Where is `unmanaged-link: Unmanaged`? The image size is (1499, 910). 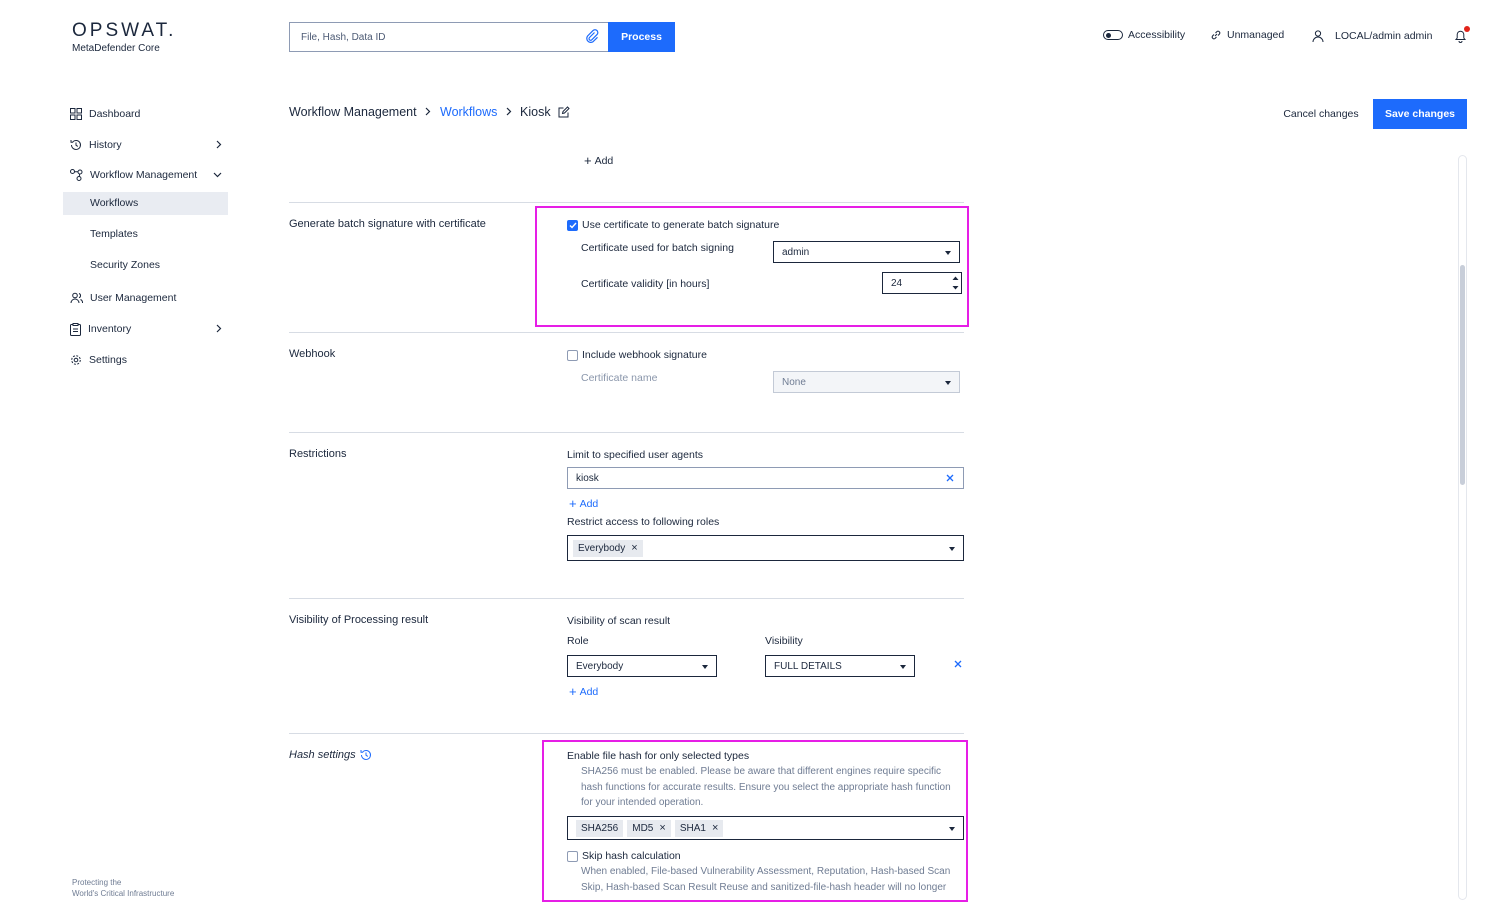 unmanaged-link: Unmanaged is located at coordinates (1247, 35).